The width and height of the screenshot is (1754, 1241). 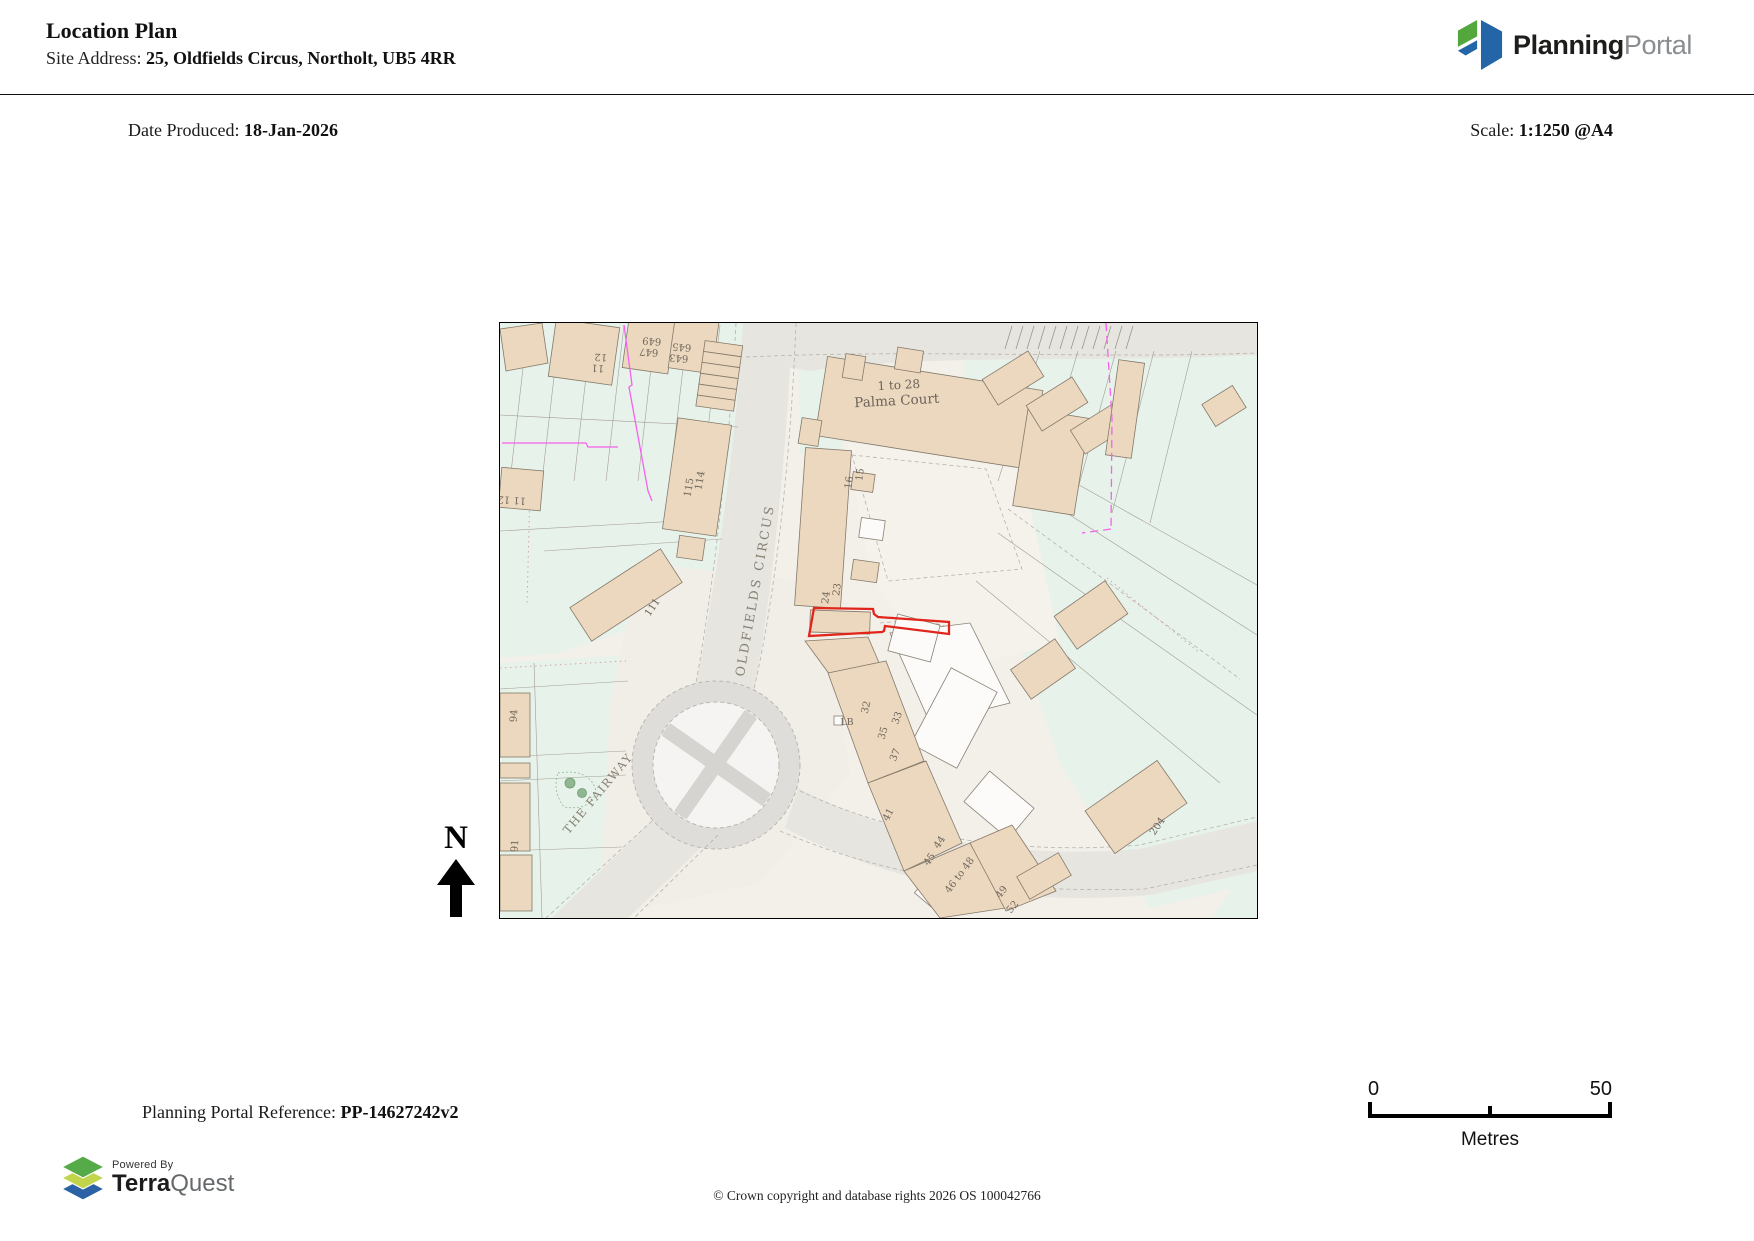 What do you see at coordinates (513, 499) in the screenshot?
I see `map-label: 11 12` at bounding box center [513, 499].